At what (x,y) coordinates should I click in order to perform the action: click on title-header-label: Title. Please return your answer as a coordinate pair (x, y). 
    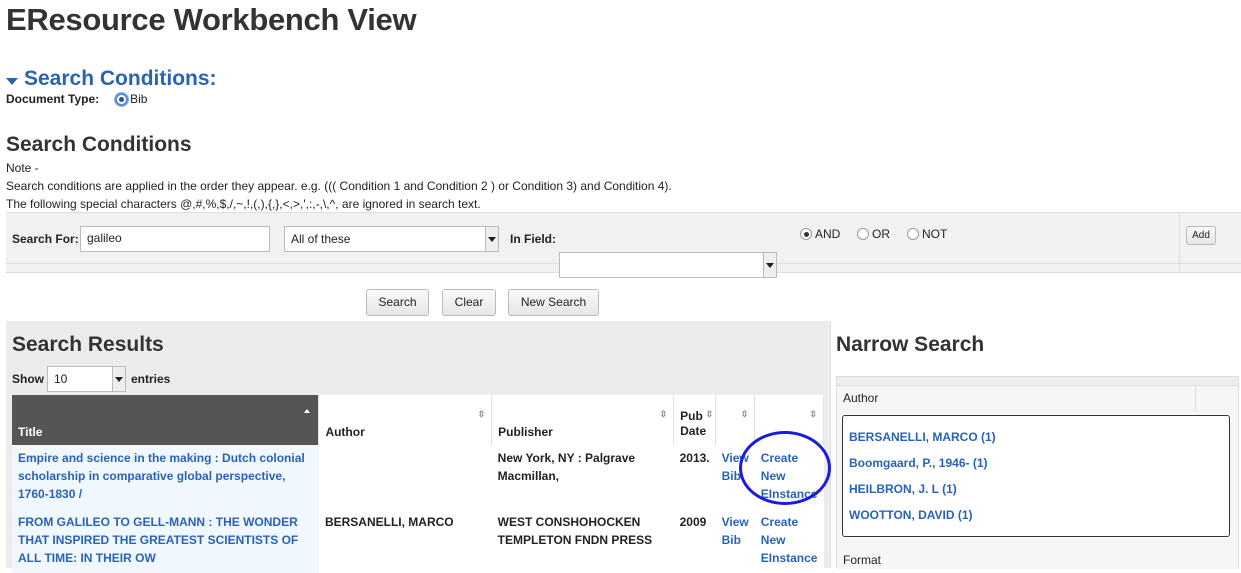
    Looking at the image, I should click on (30, 432).